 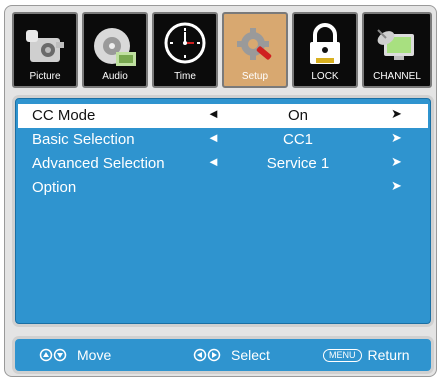 What do you see at coordinates (255, 76) in the screenshot?
I see `tab-label: Setup` at bounding box center [255, 76].